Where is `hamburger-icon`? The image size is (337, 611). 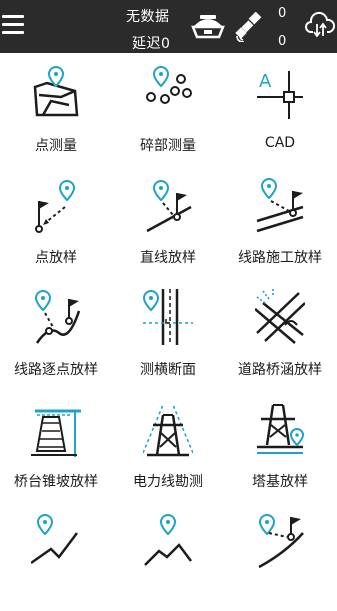
hamburger-icon is located at coordinates (13, 25).